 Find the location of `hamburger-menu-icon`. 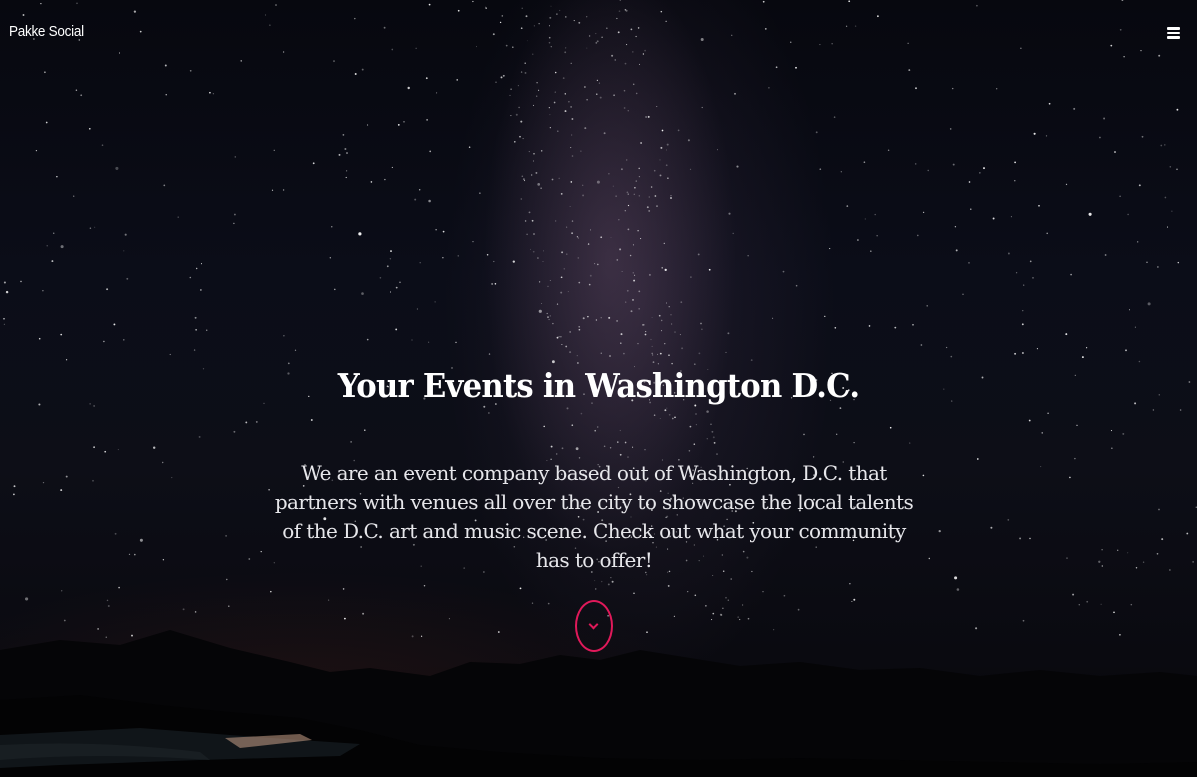

hamburger-menu-icon is located at coordinates (1173, 33).